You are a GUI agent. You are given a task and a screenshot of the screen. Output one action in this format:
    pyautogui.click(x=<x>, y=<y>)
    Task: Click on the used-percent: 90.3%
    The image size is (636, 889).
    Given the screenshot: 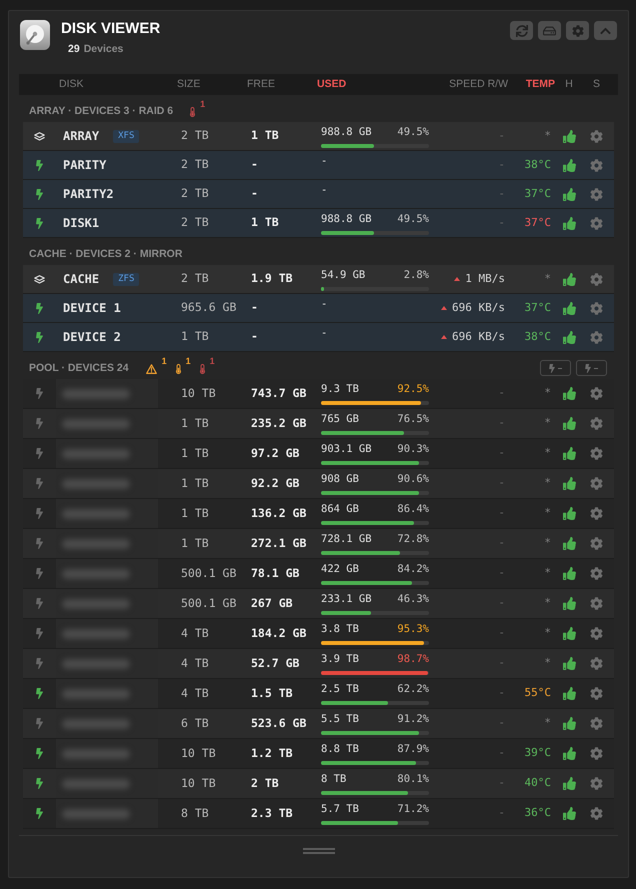 What is the action you would take?
    pyautogui.click(x=413, y=449)
    